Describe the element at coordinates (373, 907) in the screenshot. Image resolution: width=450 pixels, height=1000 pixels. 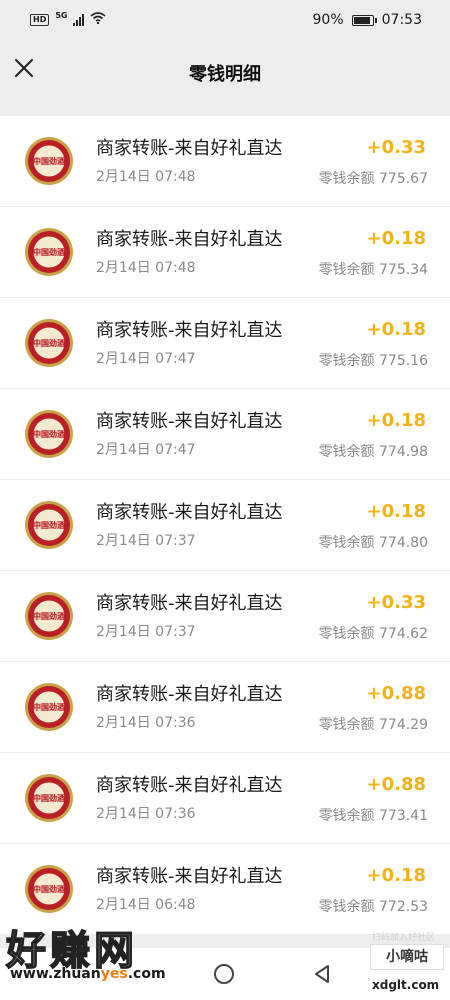
I see `transaction-balance: 零钱余额 772.53` at that location.